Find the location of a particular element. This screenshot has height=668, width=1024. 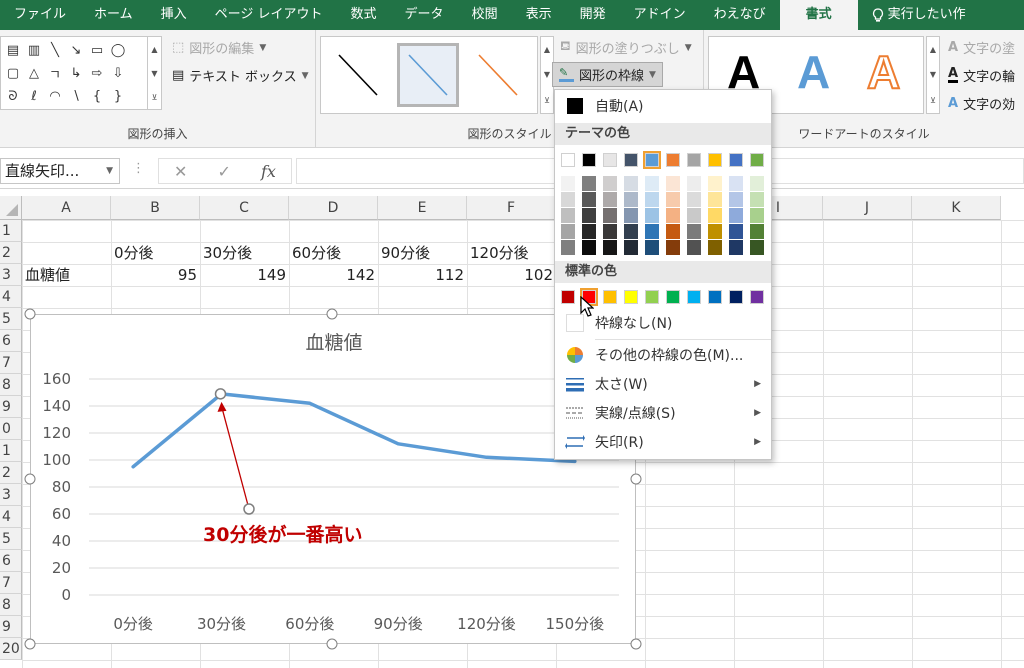

tab-developer: 開発 is located at coordinates (593, 15).